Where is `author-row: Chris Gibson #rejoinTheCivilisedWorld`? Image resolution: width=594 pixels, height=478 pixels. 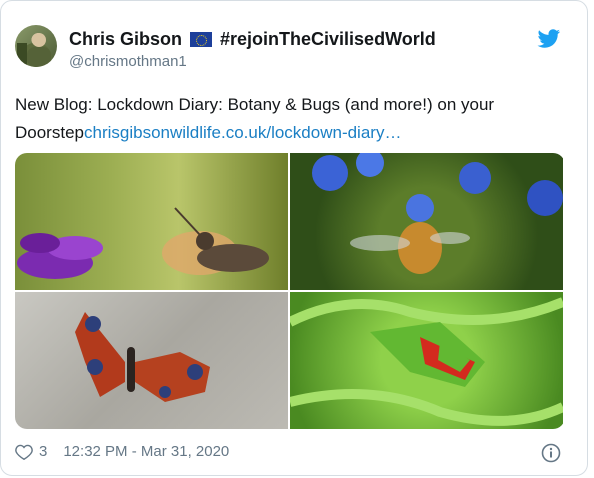
author-row: Chris Gibson #rejoinTheCivilisedWorld is located at coordinates (252, 39).